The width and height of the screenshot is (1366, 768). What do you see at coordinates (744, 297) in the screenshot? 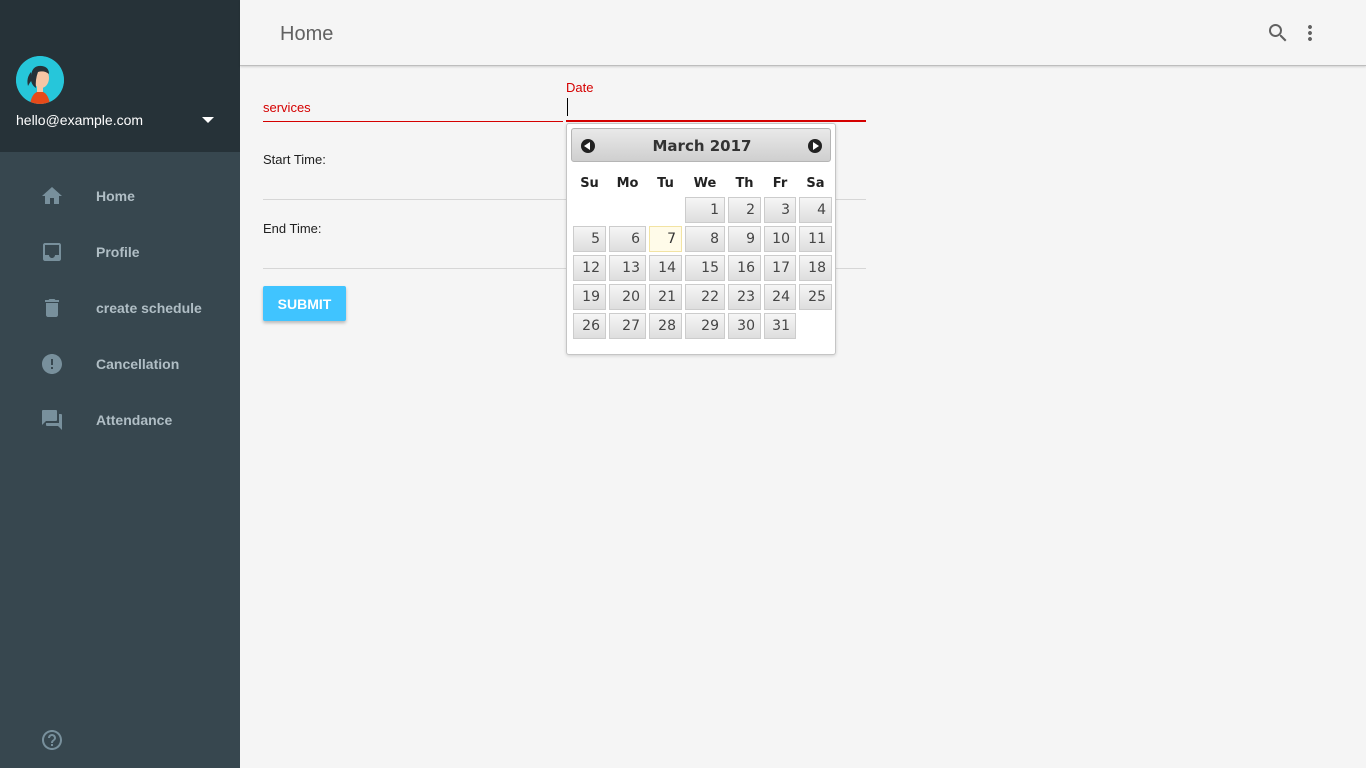
I see `calendar-day: 23` at bounding box center [744, 297].